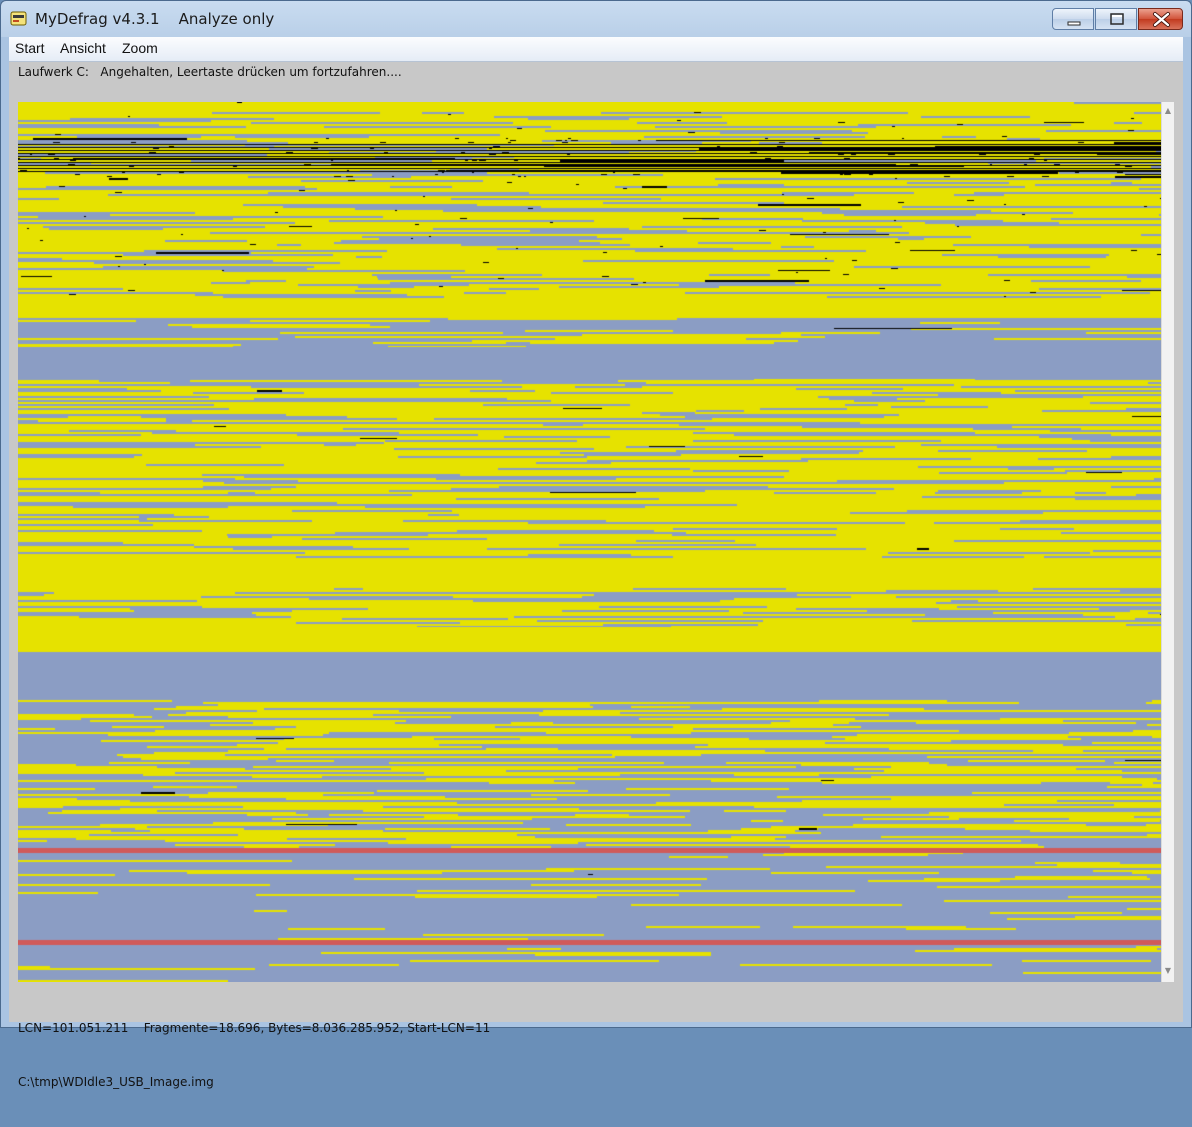 This screenshot has height=1127, width=1192. What do you see at coordinates (1168, 111) in the screenshot?
I see `scroll-up-arrow-icon: ▲` at bounding box center [1168, 111].